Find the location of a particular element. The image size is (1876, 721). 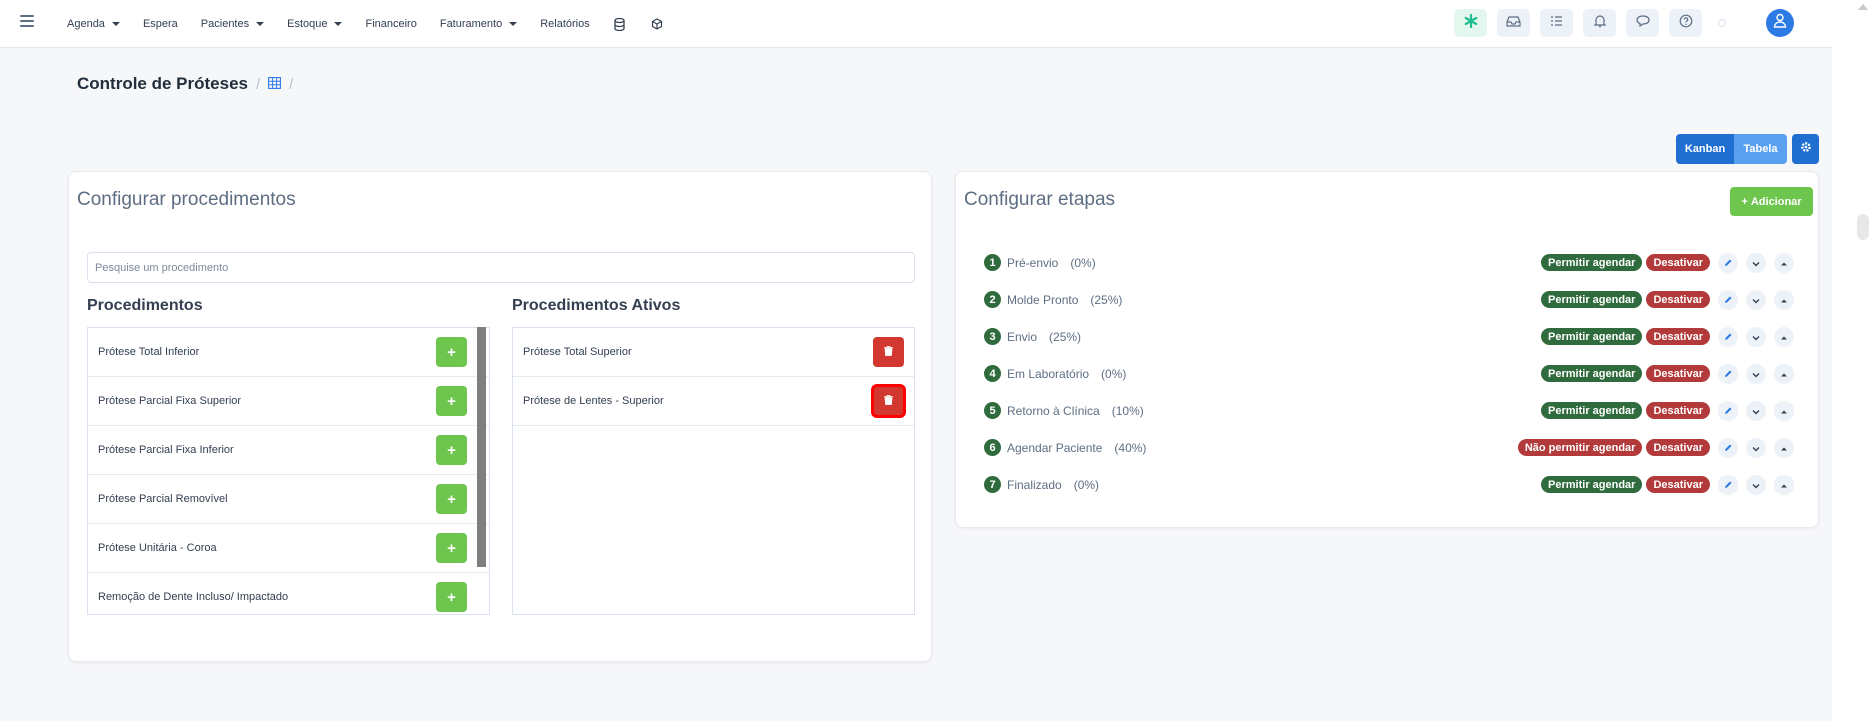

table-view-button: Tabela is located at coordinates (1760, 149).